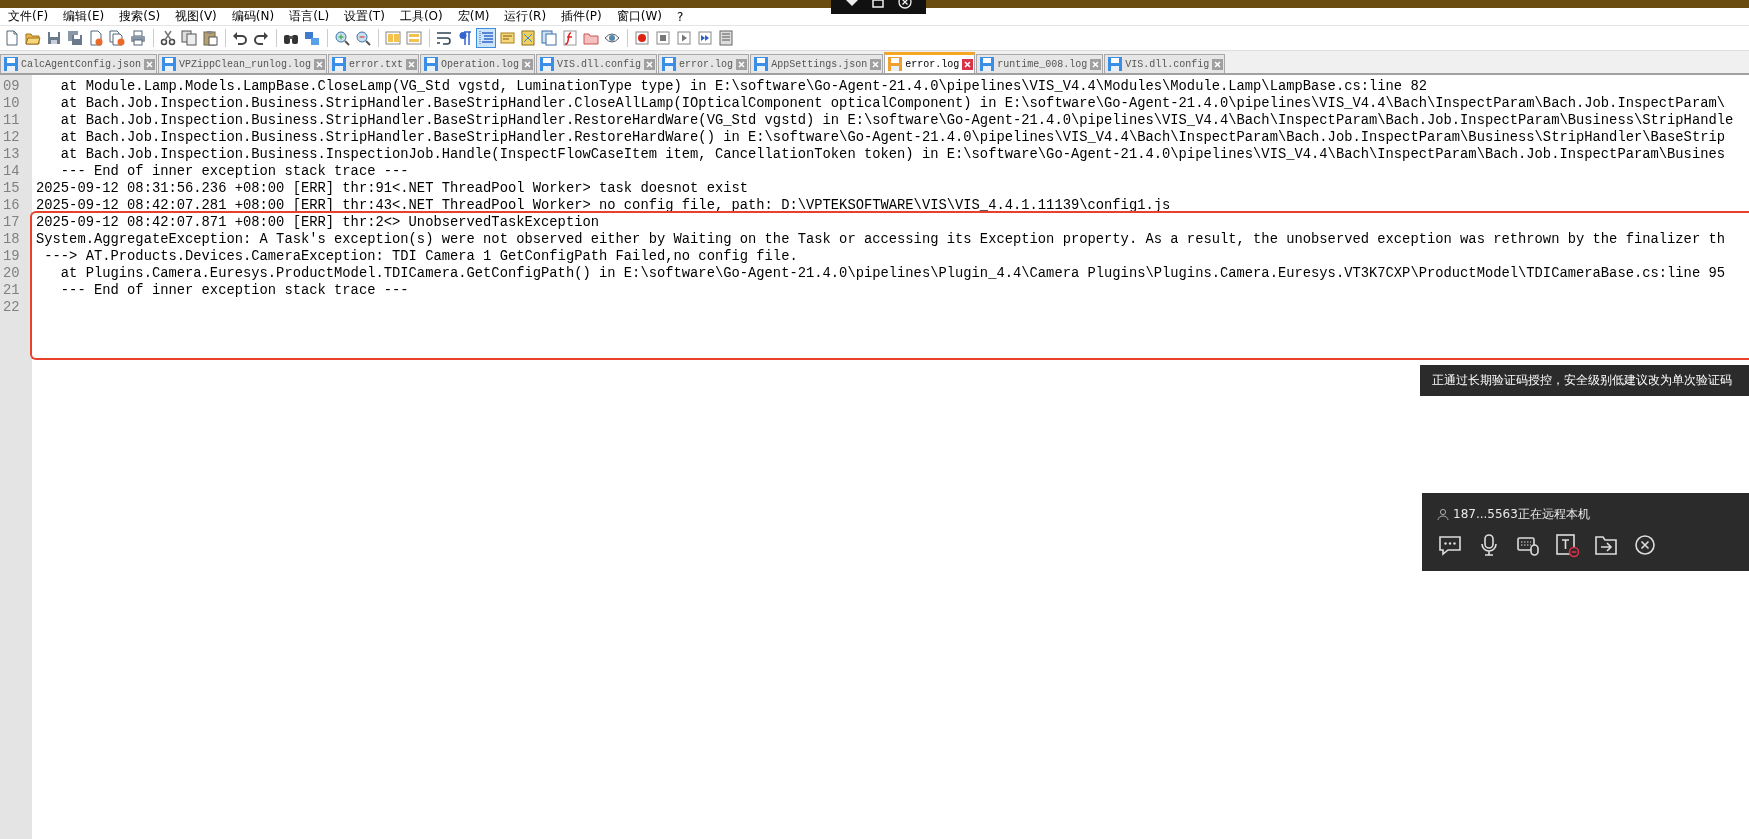 This screenshot has width=1749, height=839. What do you see at coordinates (424, 16) in the screenshot?
I see `menu-item: 工具(O)` at bounding box center [424, 16].